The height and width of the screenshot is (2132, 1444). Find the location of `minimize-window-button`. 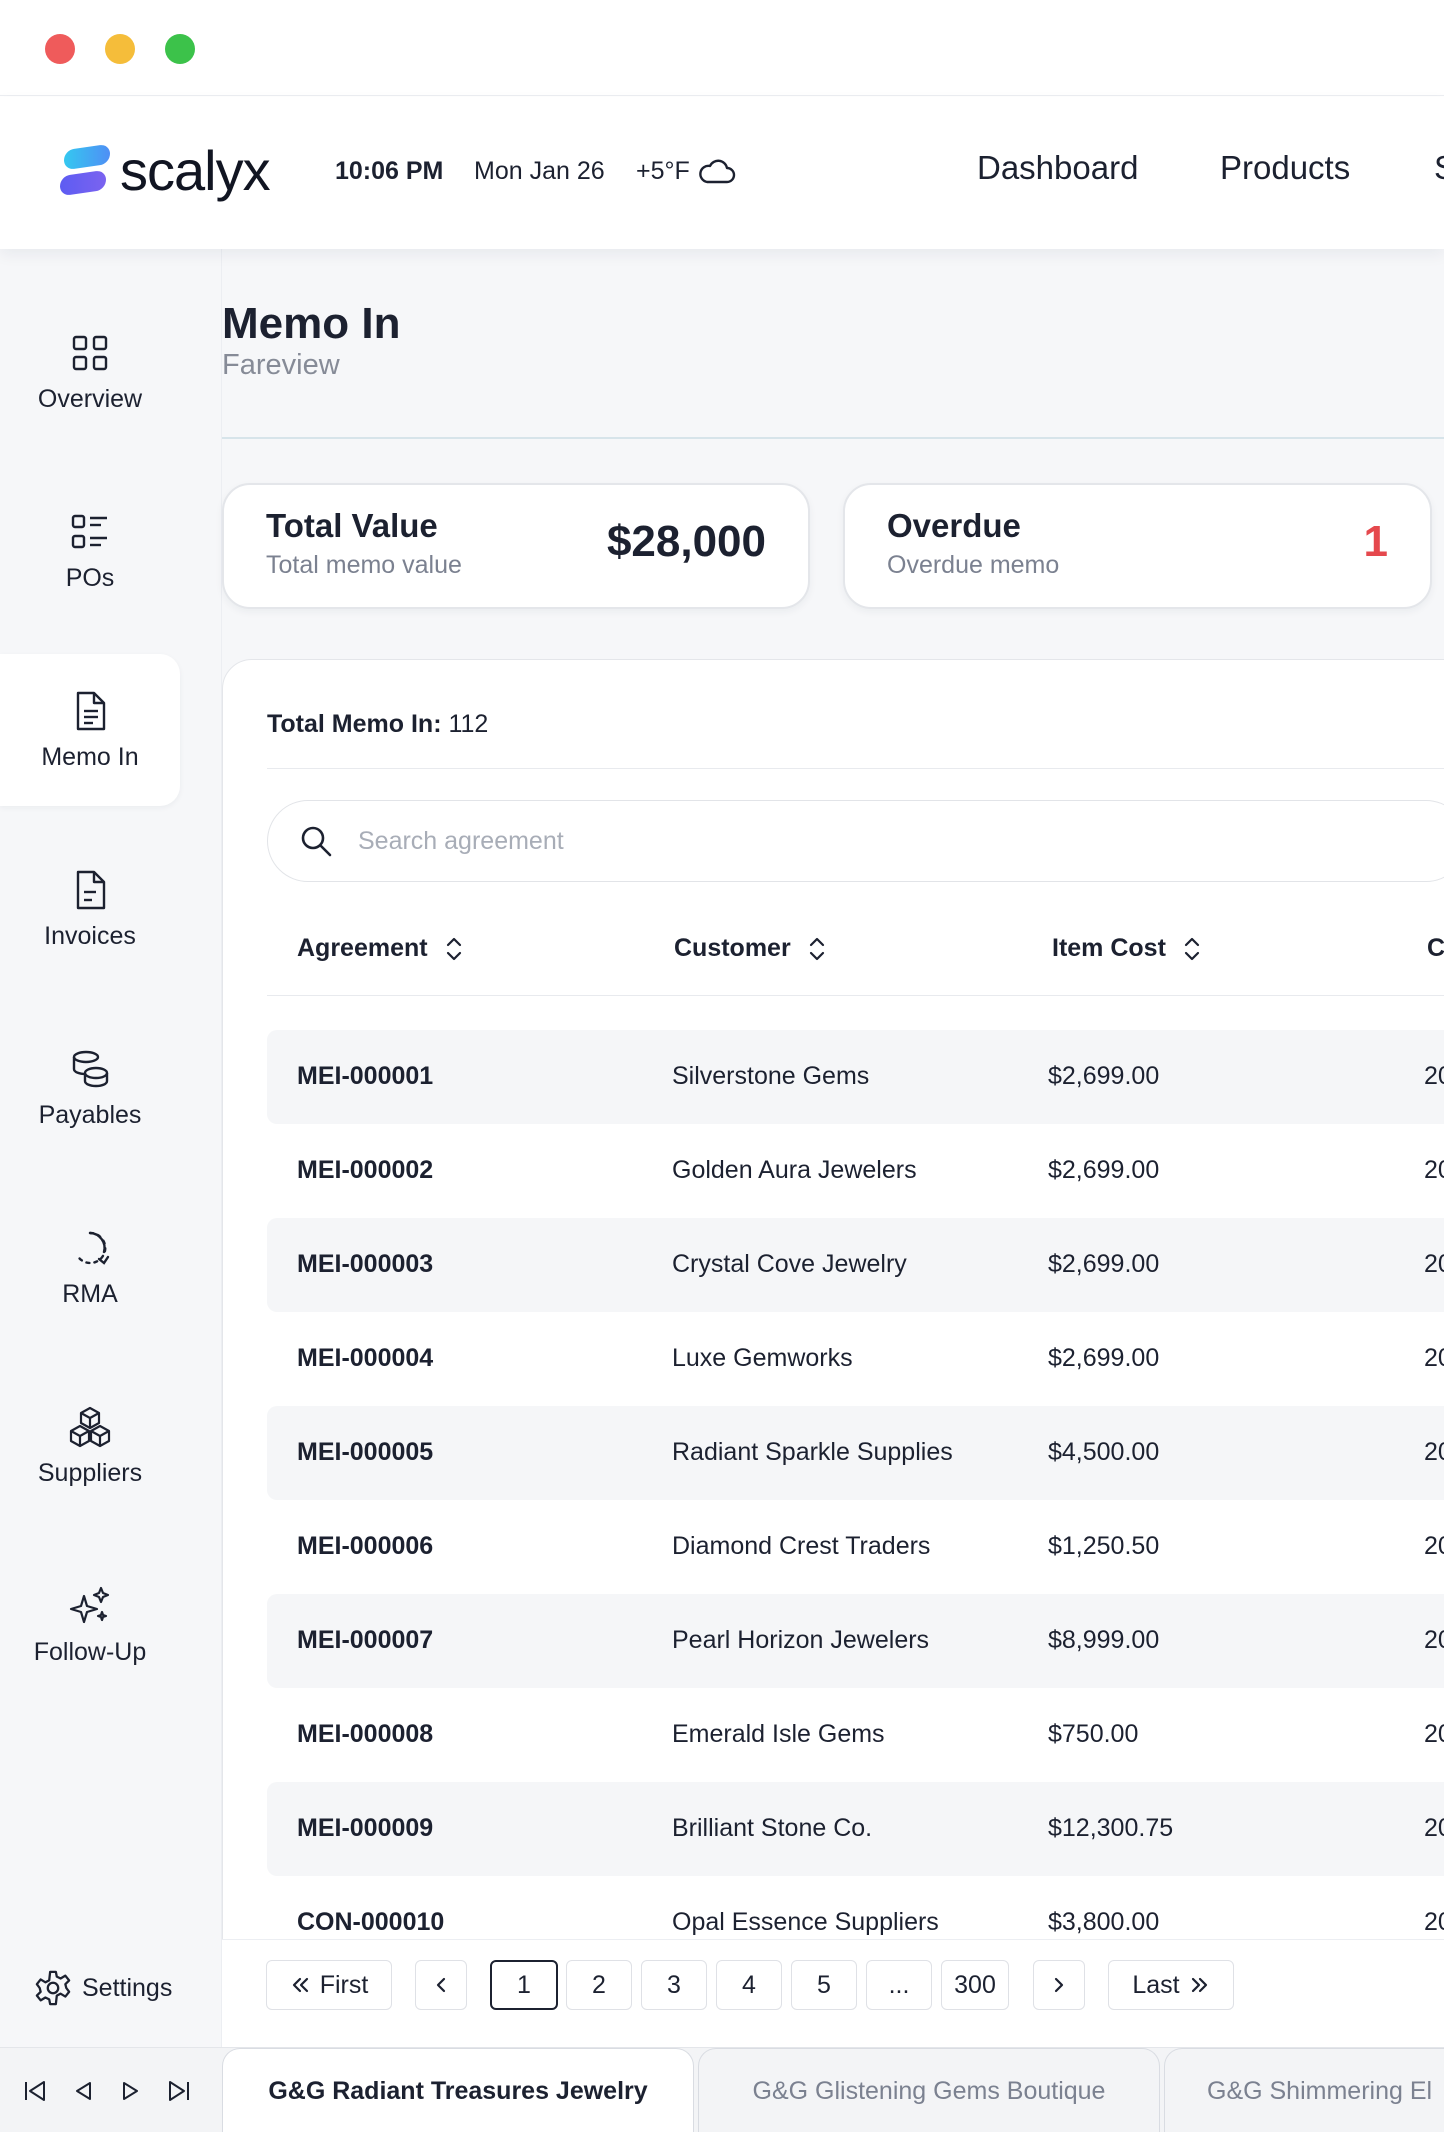

minimize-window-button is located at coordinates (120, 49).